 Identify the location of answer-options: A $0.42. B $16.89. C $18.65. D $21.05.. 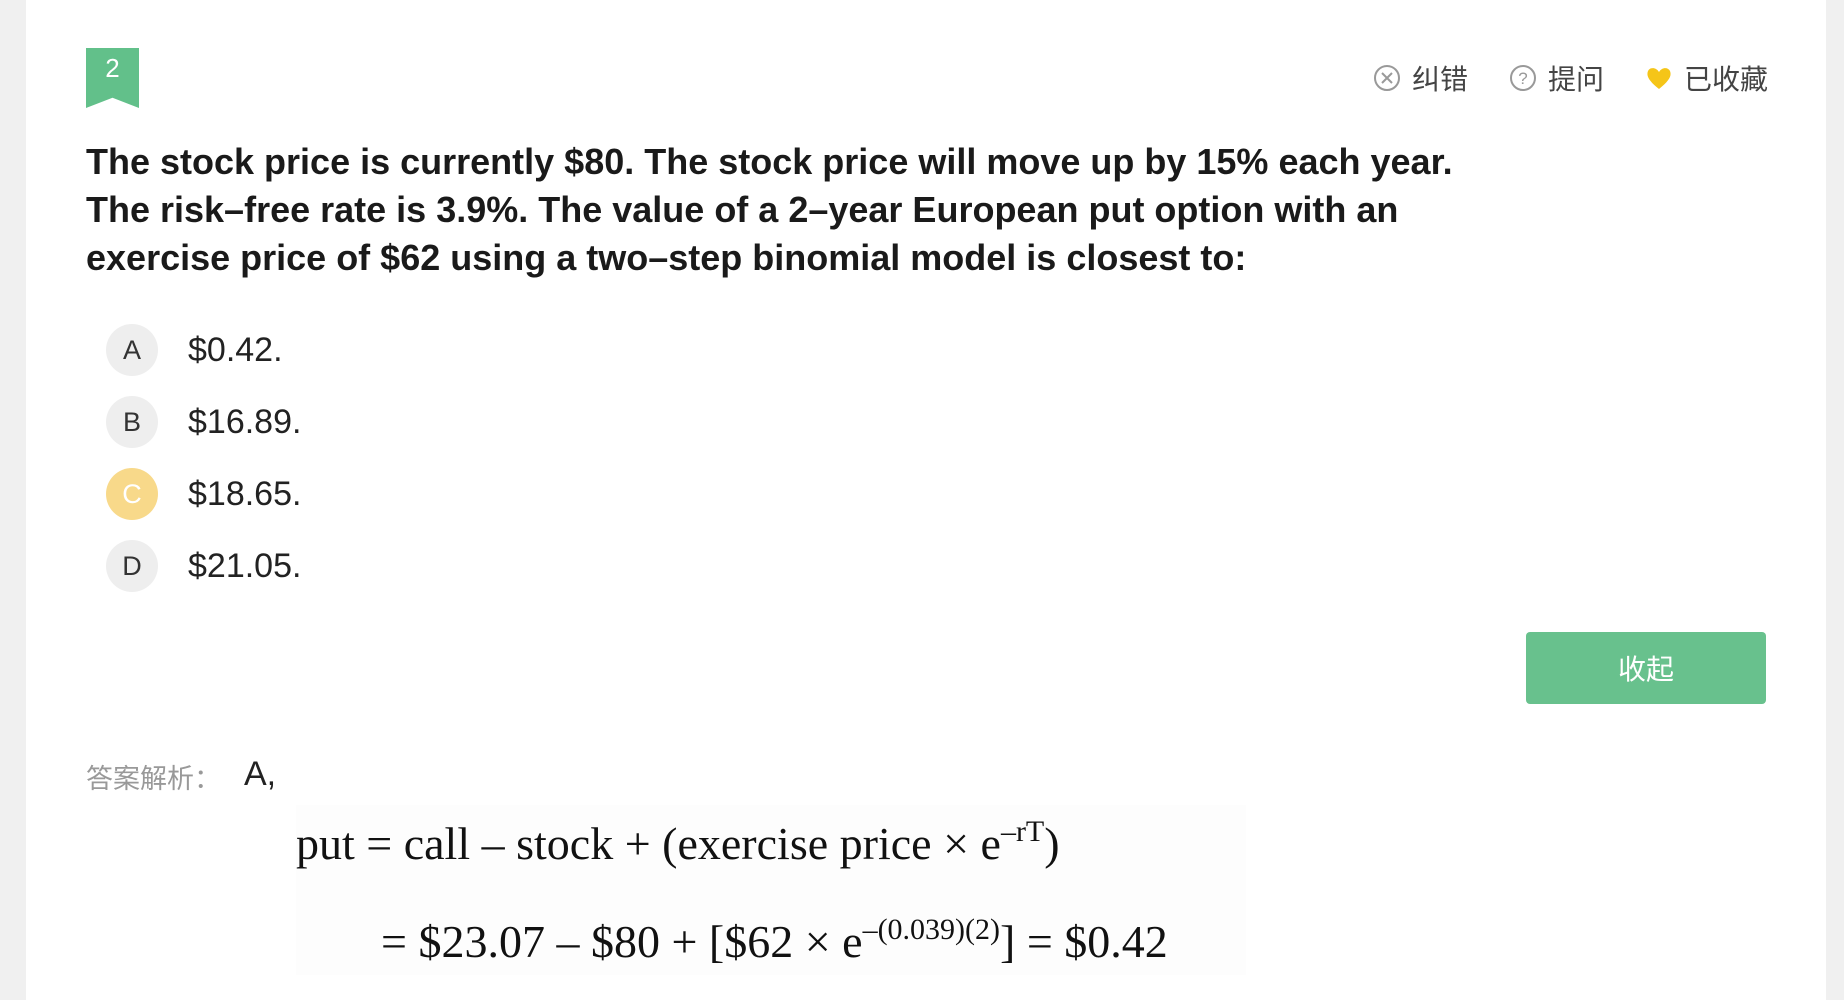
(203, 458).